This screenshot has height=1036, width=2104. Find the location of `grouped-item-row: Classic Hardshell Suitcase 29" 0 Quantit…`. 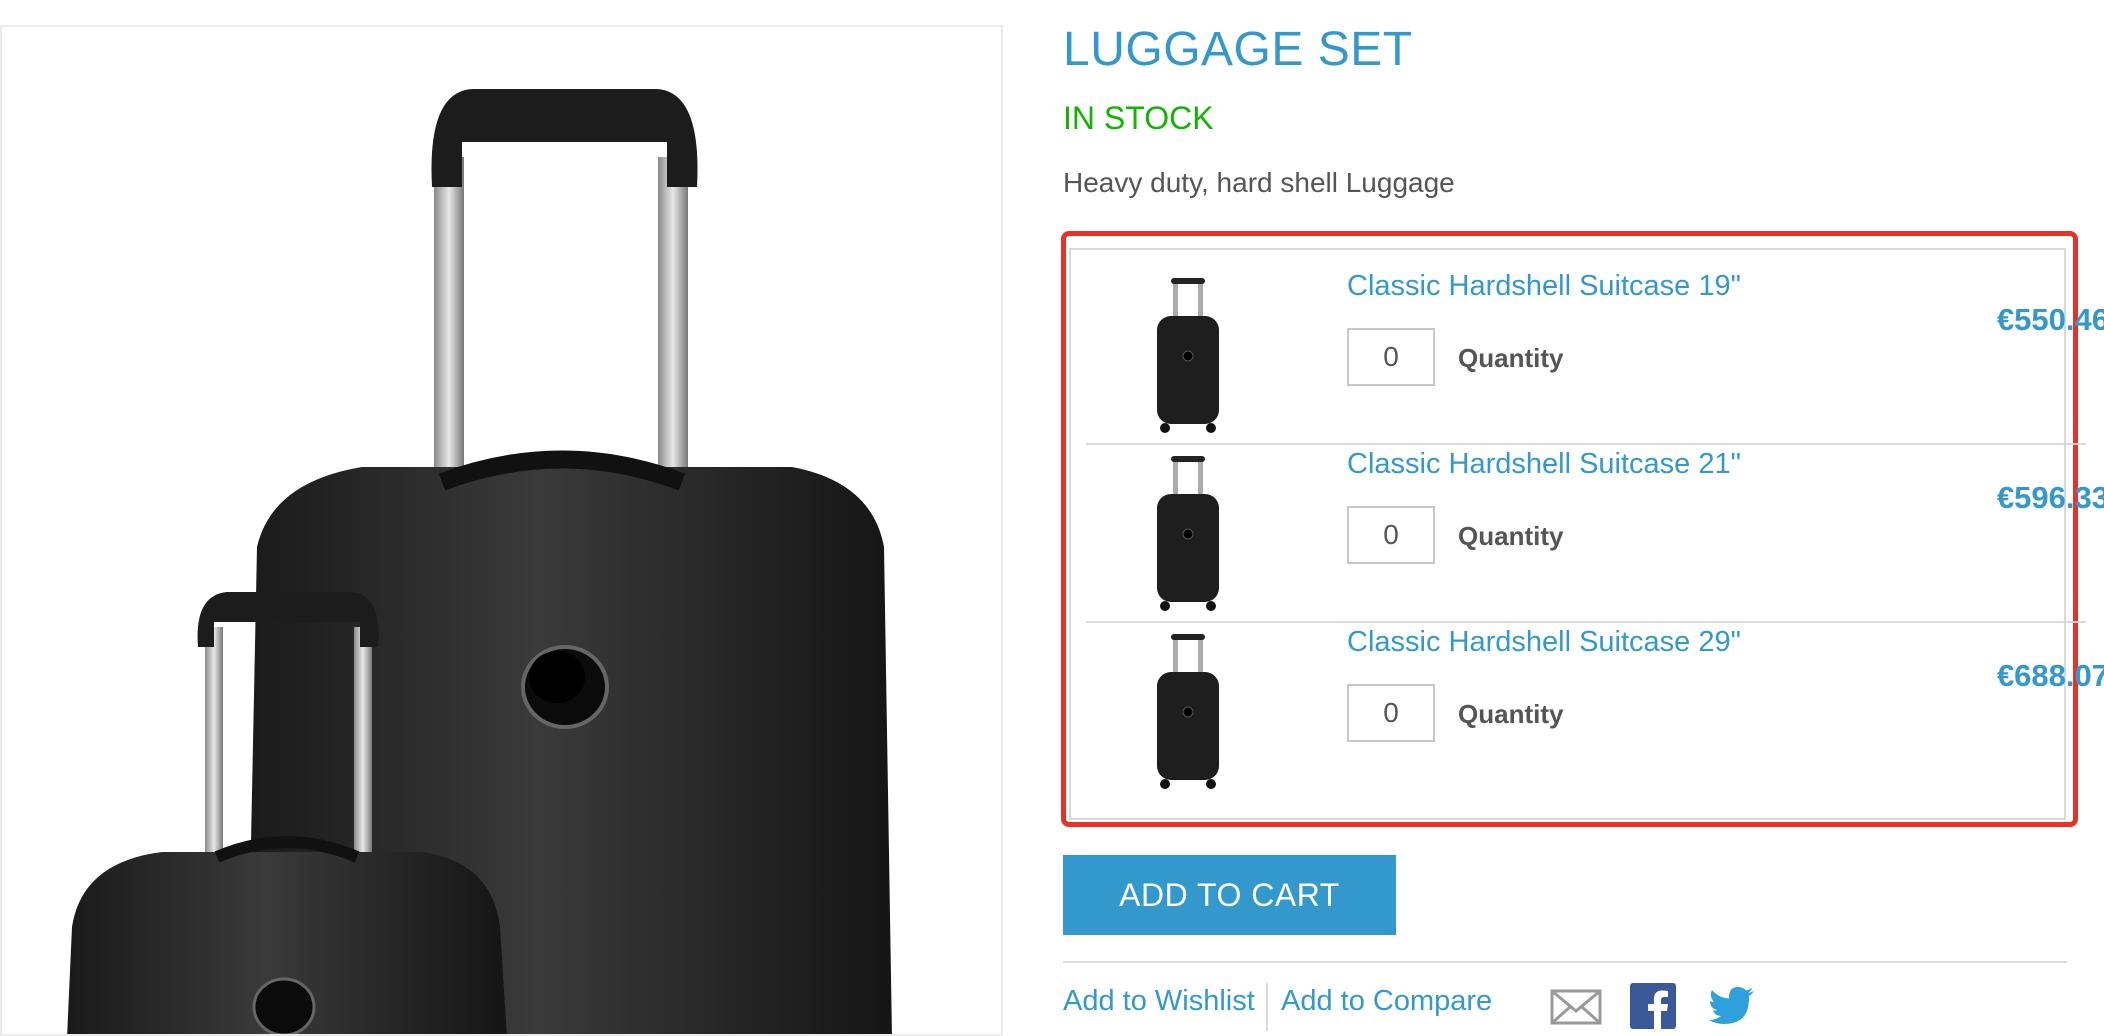

grouped-item-row: Classic Hardshell Suitcase 29" 0 Quantit… is located at coordinates (1593, 702).